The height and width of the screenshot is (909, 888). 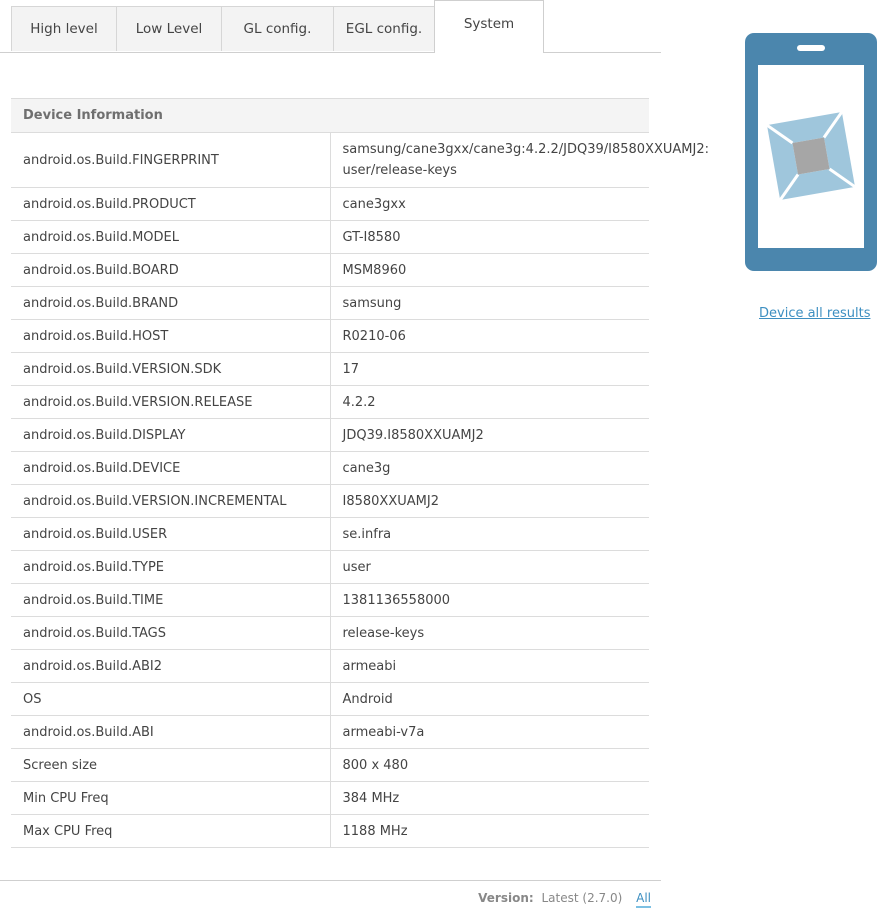 What do you see at coordinates (171, 468) in the screenshot?
I see `row-key: android.os.Build.DEVICE` at bounding box center [171, 468].